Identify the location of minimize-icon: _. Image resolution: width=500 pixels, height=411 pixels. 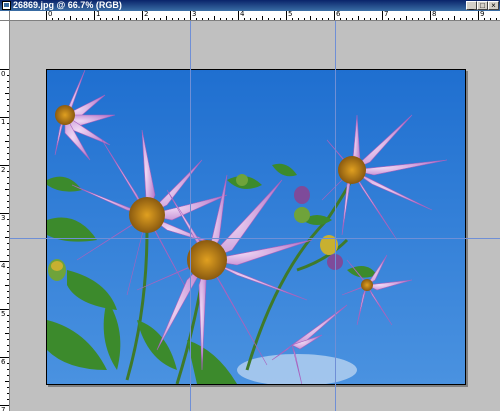
(471, 5).